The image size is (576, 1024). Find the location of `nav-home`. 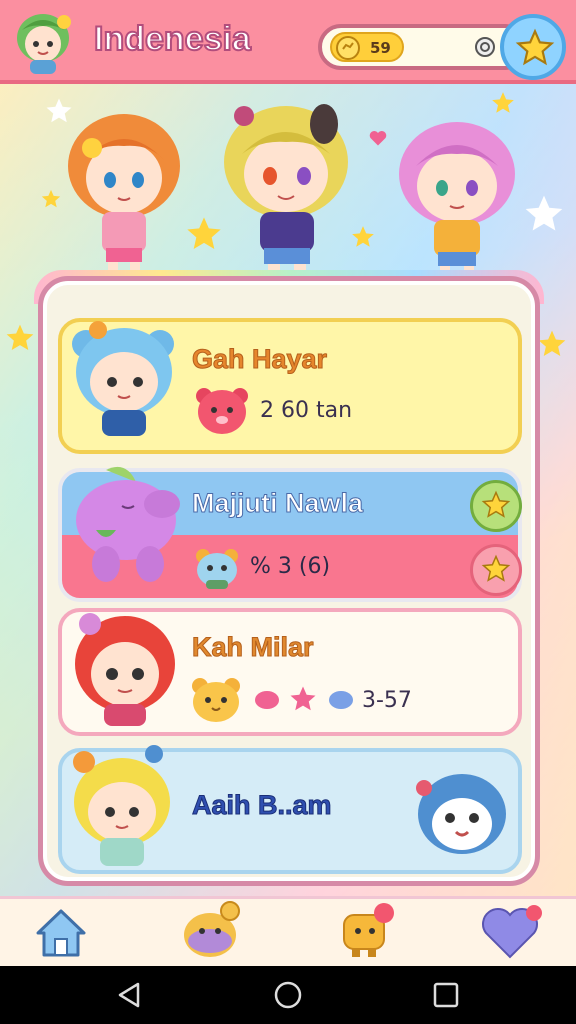

nav-home is located at coordinates (60, 934).